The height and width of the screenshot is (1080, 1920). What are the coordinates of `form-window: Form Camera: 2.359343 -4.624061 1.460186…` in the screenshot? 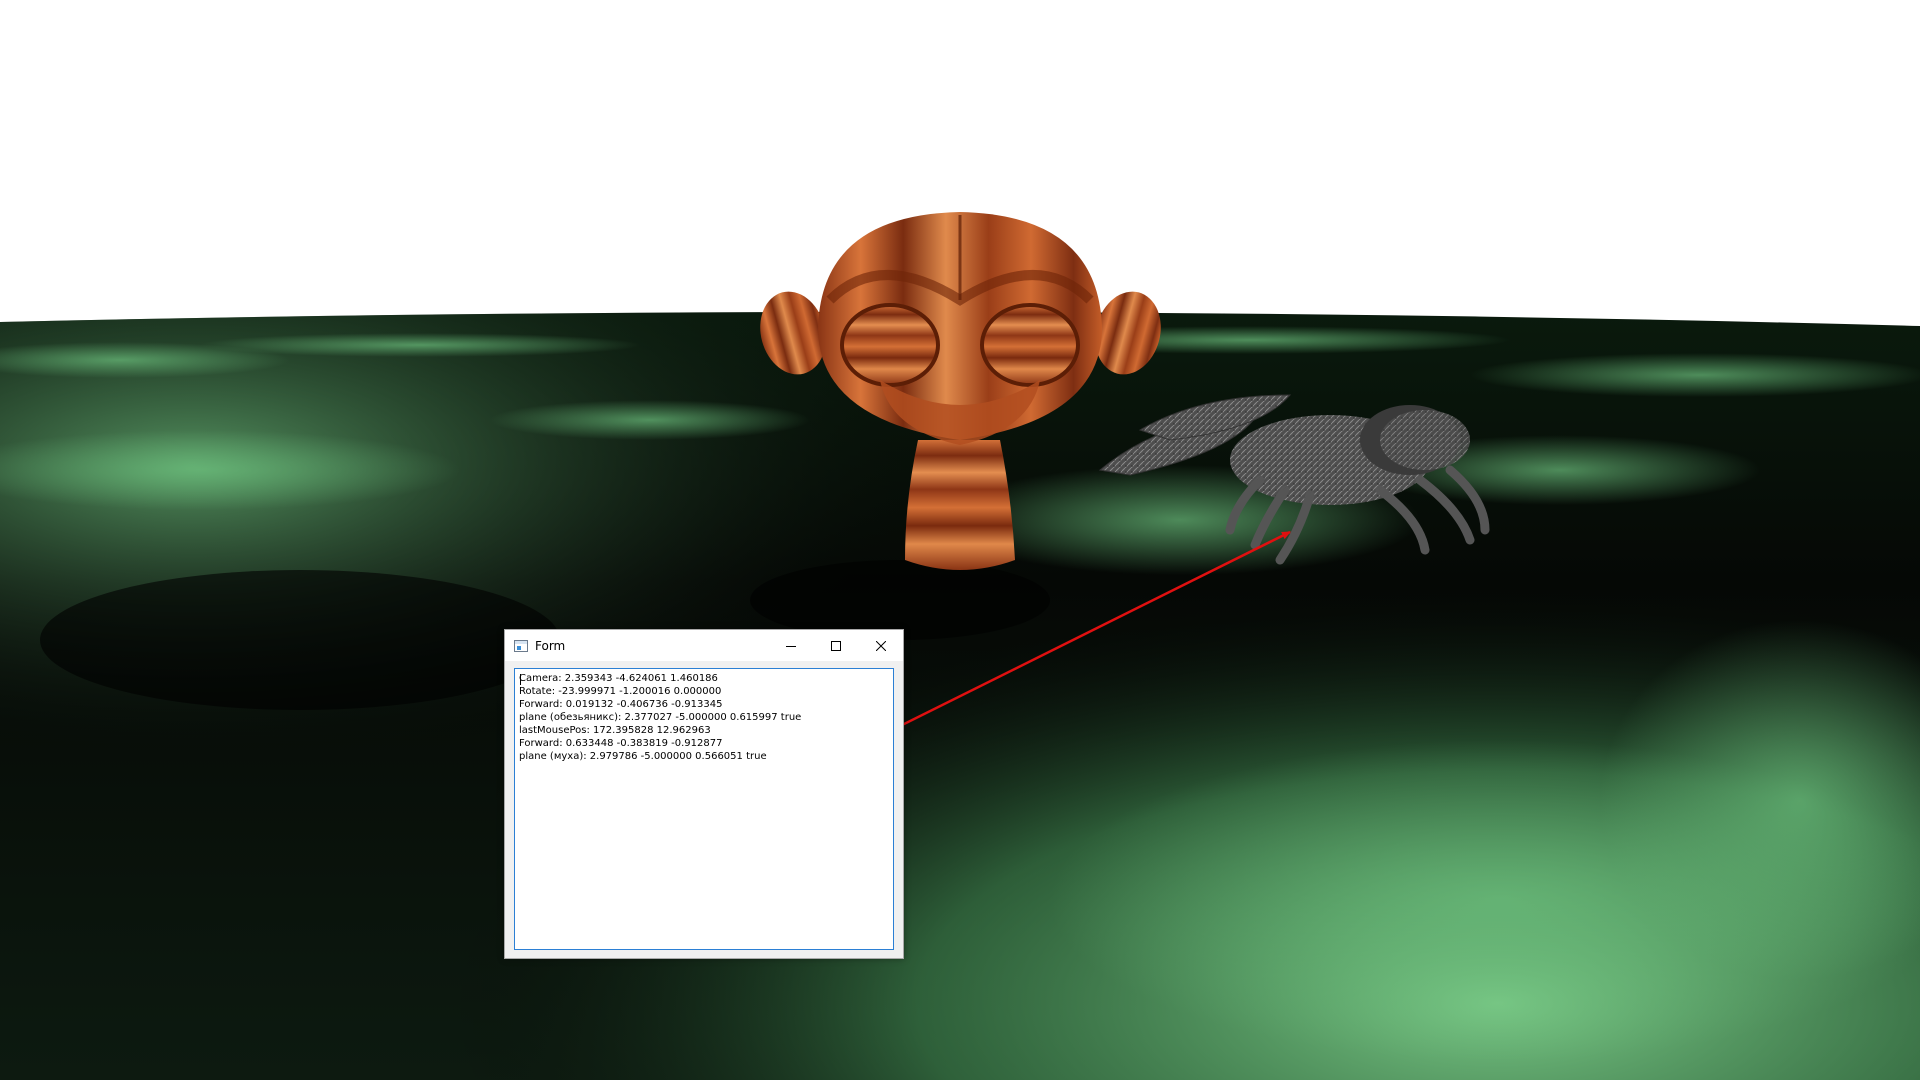 It's located at (704, 794).